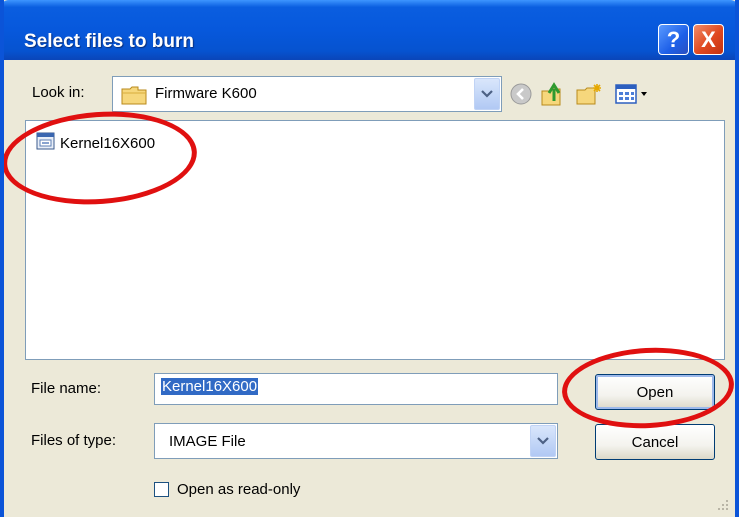 The width and height of the screenshot is (739, 517). I want to click on back-icon, so click(521, 94).